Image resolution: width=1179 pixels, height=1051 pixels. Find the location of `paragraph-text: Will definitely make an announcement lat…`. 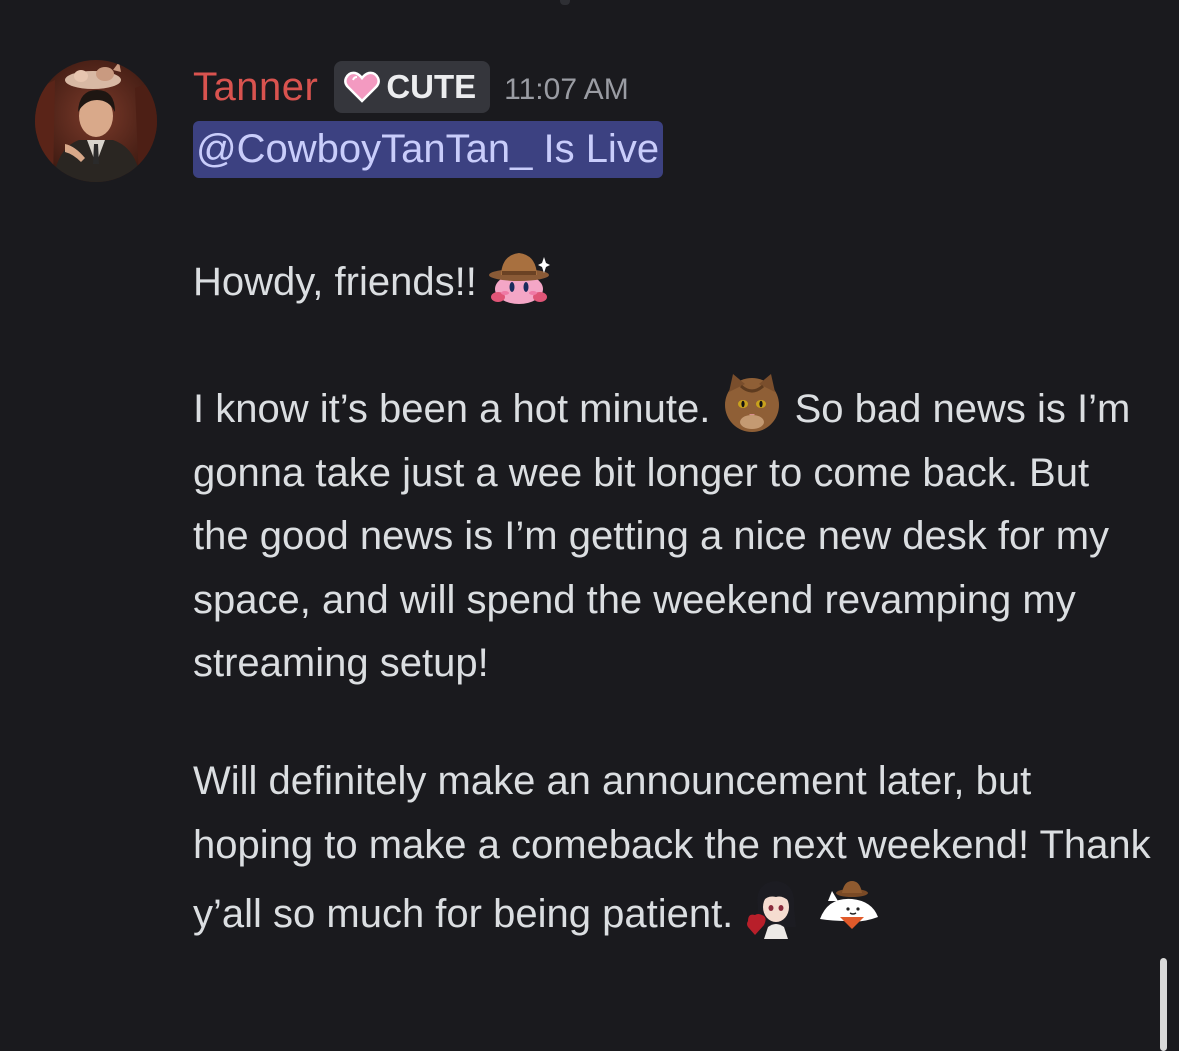

paragraph-text: Will definitely make an announcement lat… is located at coordinates (672, 847).